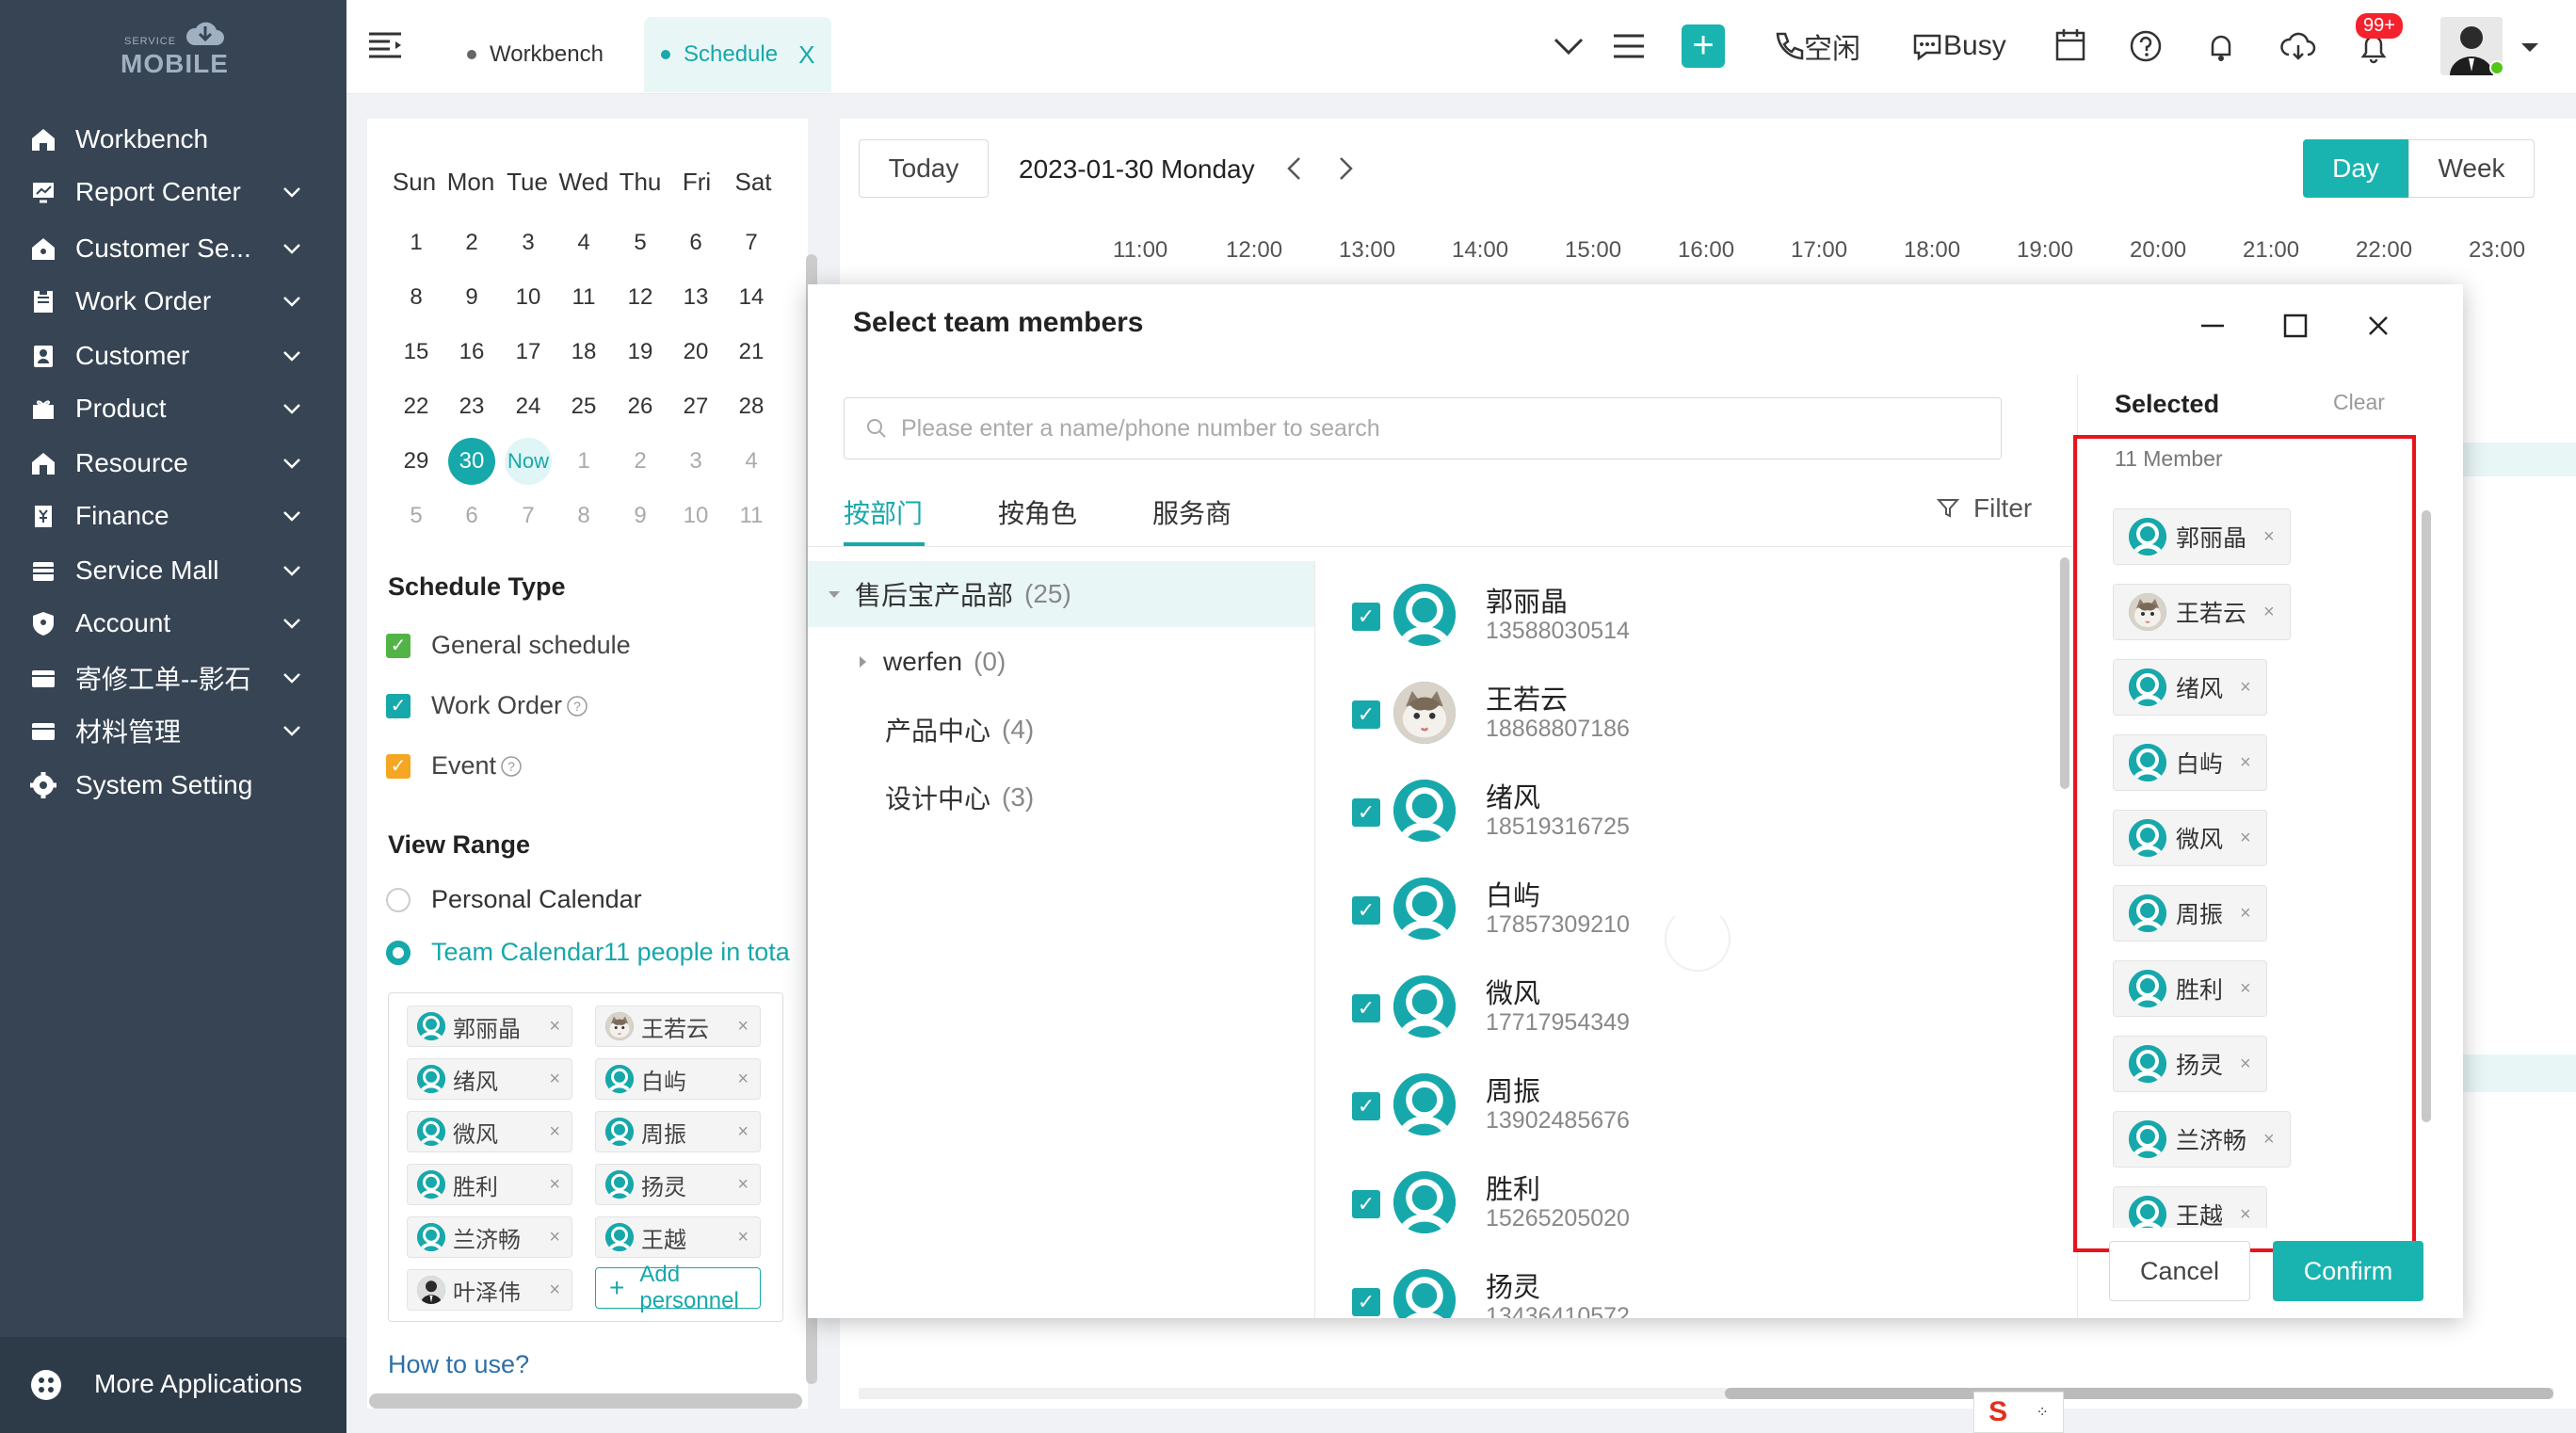 The width and height of the screenshot is (2576, 1433). What do you see at coordinates (173, 1385) in the screenshot?
I see `more-applications-button: More Applications` at bounding box center [173, 1385].